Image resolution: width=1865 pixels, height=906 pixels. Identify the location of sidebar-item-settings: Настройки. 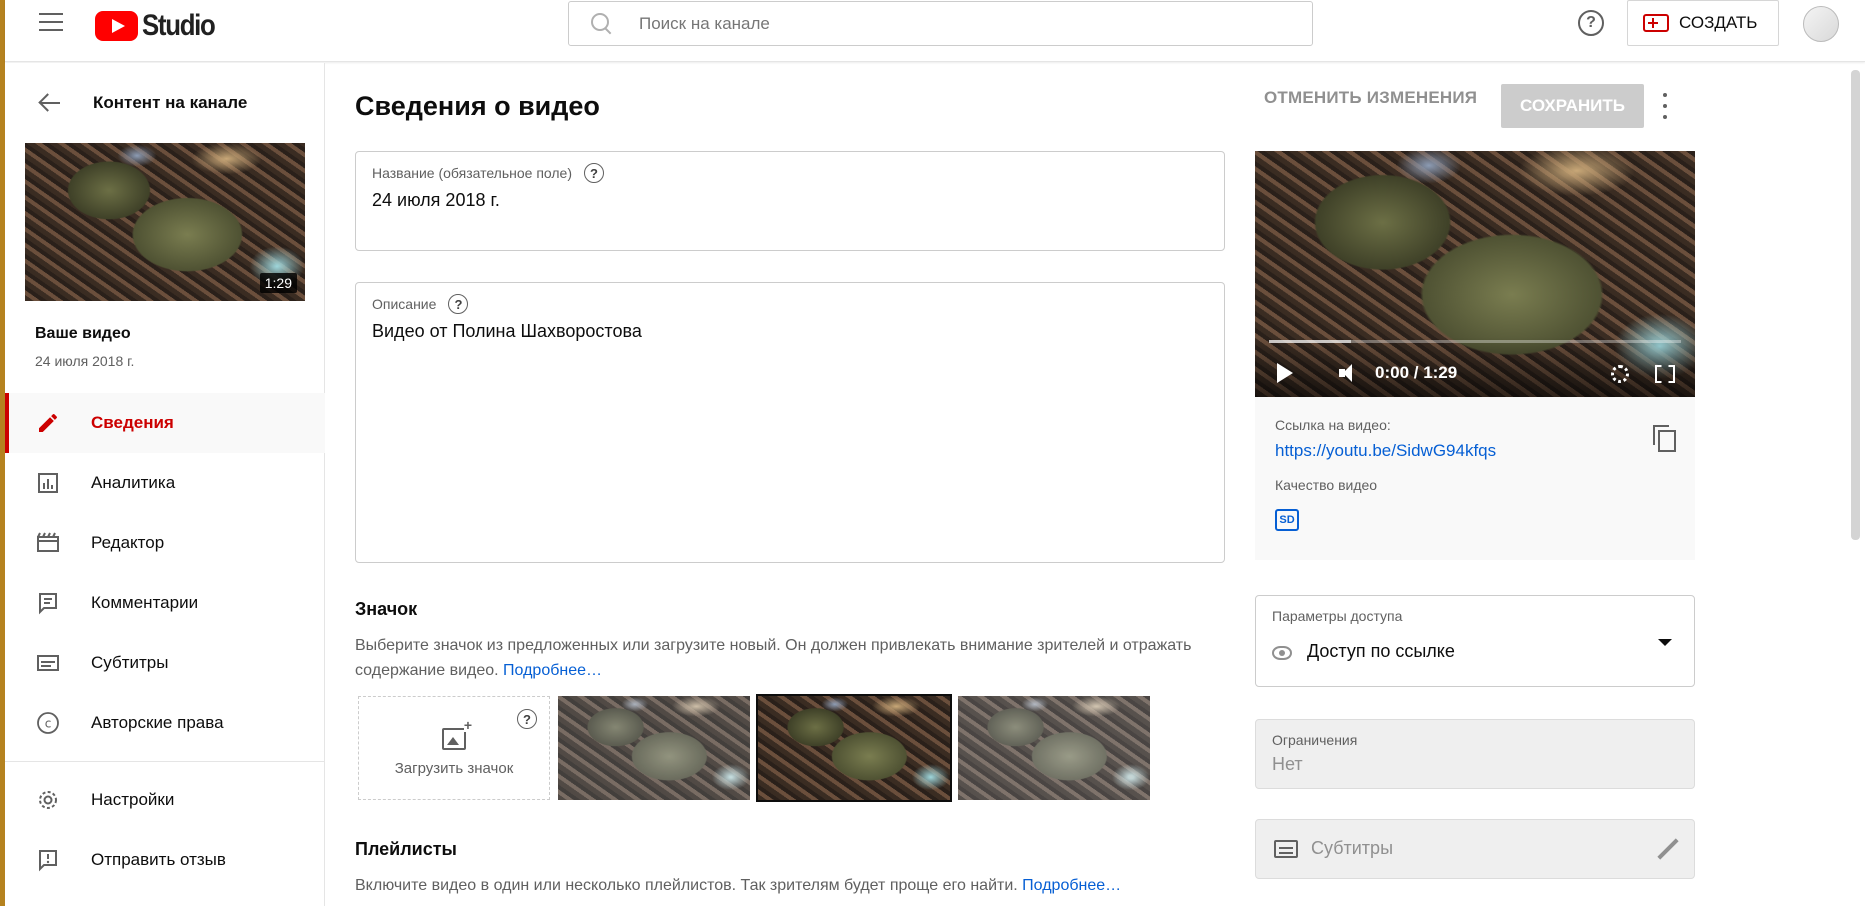
(165, 800).